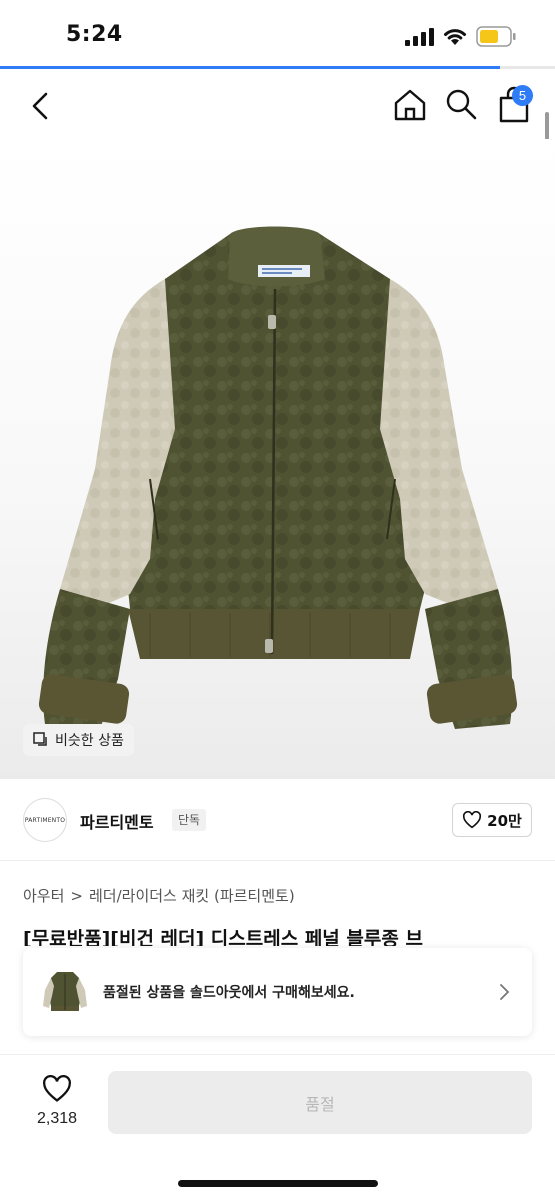 This screenshot has width=555, height=1200. What do you see at coordinates (522, 95) in the screenshot?
I see `cart-count-badge: 5` at bounding box center [522, 95].